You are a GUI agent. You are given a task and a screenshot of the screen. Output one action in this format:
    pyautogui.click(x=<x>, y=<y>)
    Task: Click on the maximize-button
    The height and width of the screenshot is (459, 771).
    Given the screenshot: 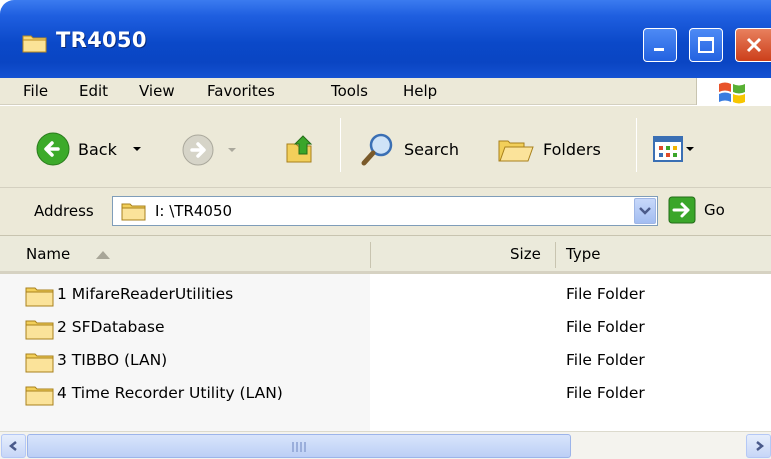 What is the action you would take?
    pyautogui.click(x=706, y=45)
    